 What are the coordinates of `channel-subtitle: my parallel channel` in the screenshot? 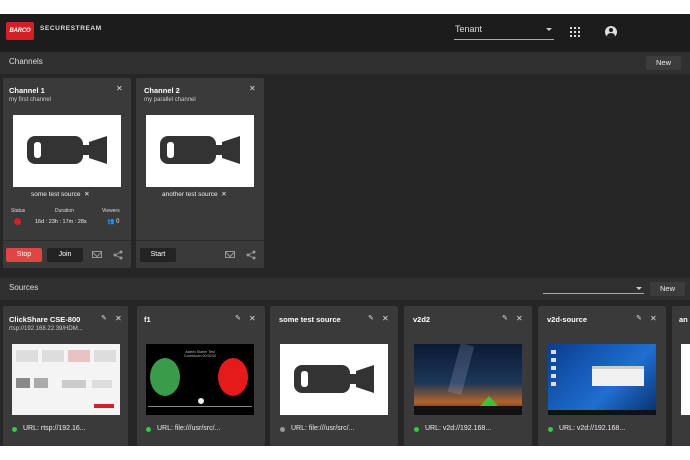 It's located at (170, 100).